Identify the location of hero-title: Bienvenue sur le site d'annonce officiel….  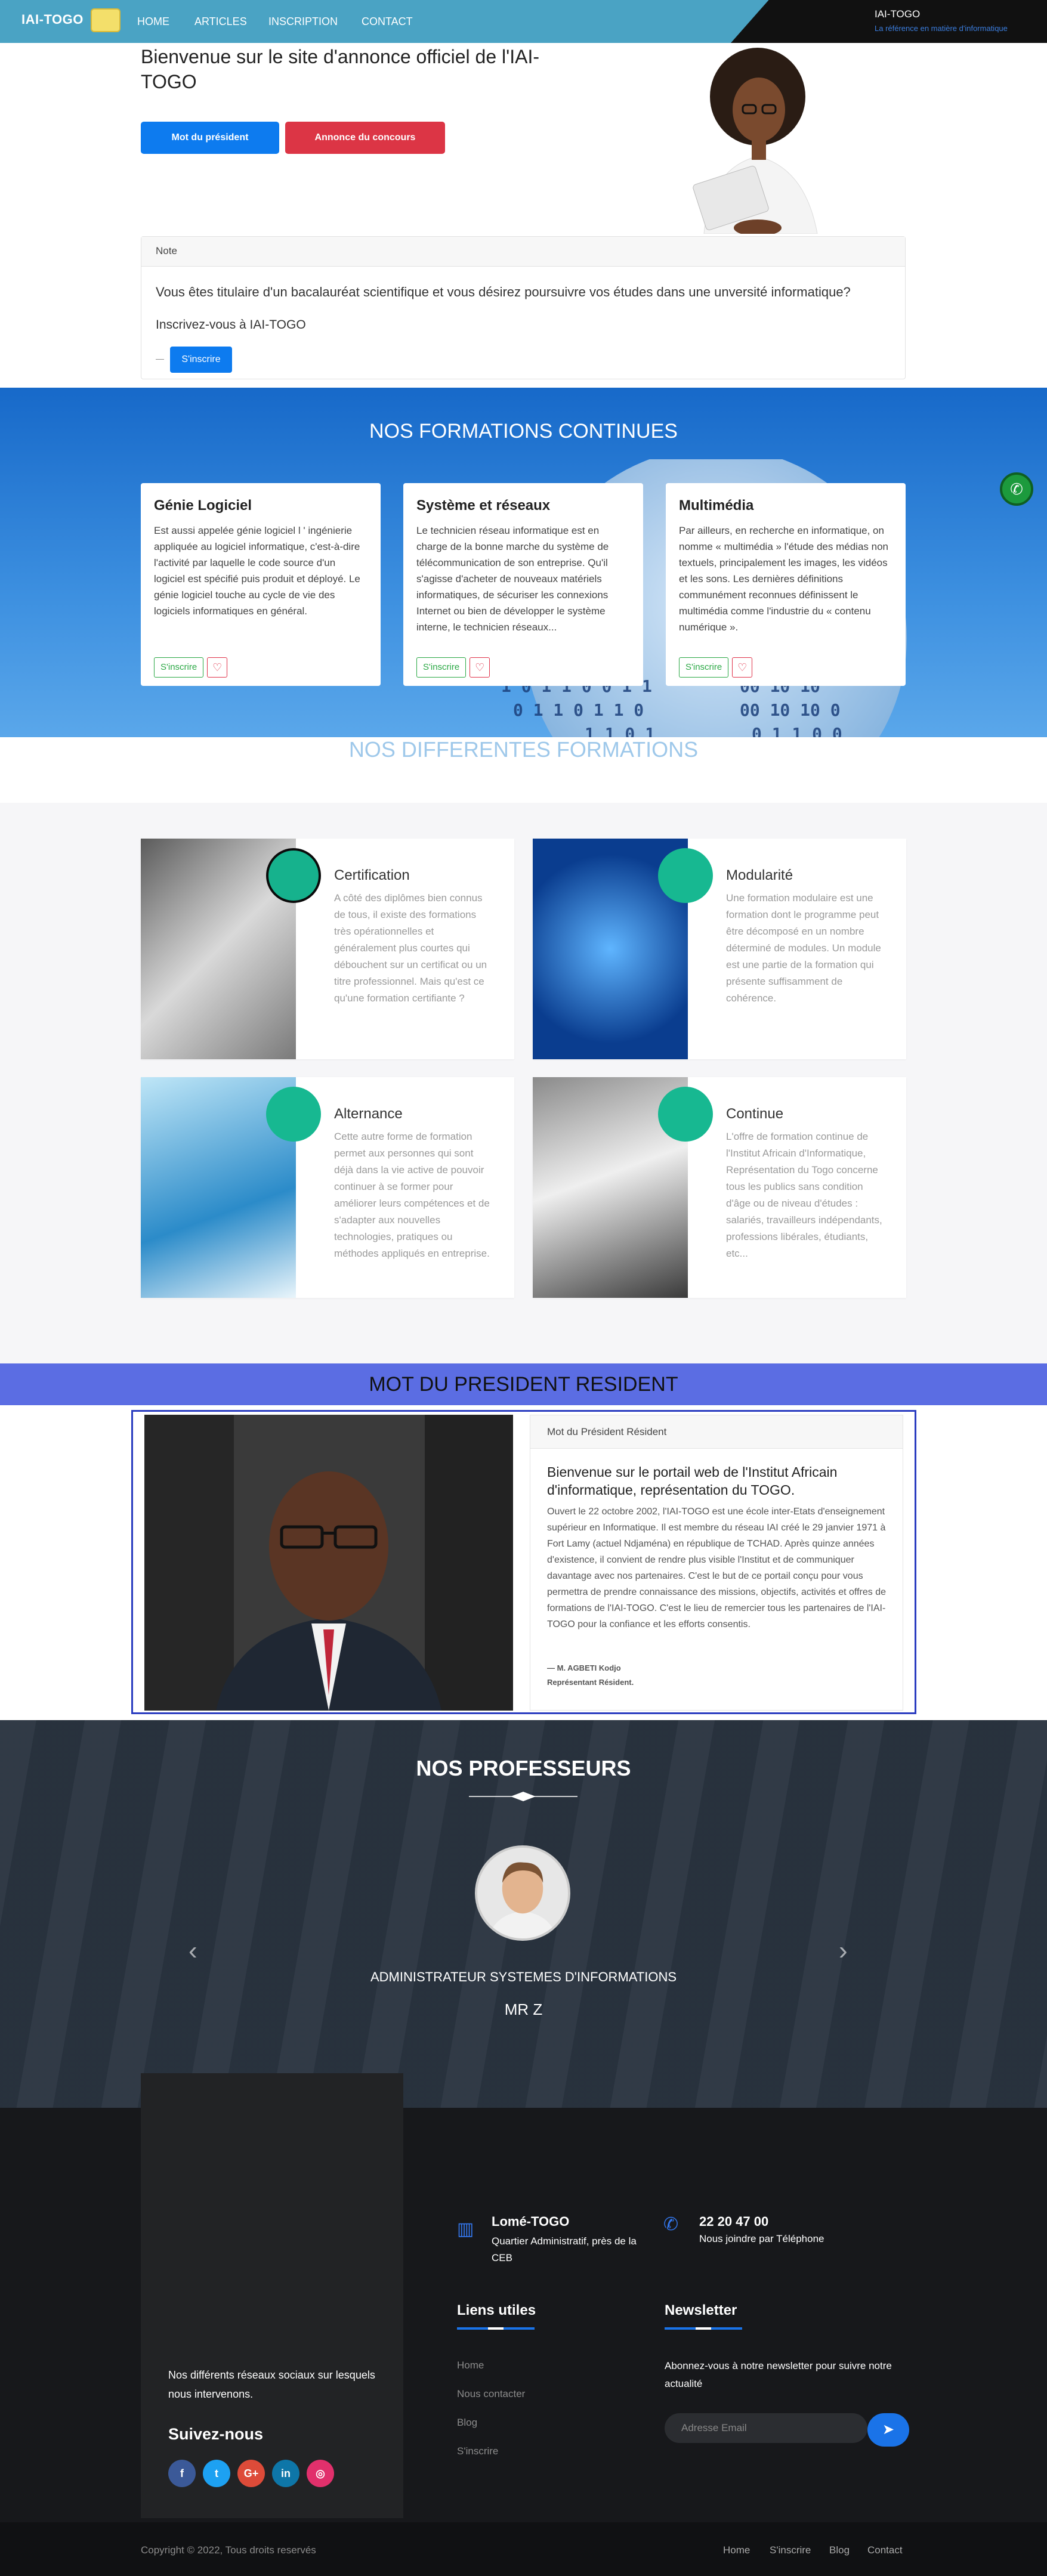
(340, 69).